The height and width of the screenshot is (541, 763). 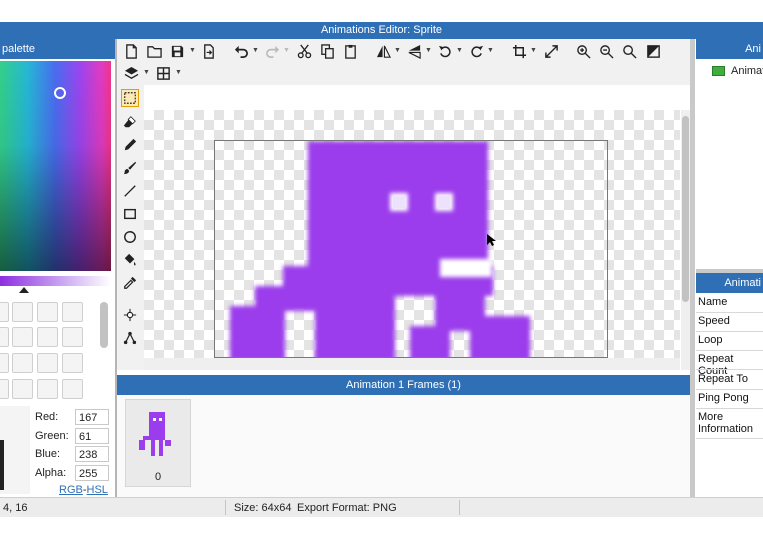 I want to click on grid-icon, so click(x=163, y=73).